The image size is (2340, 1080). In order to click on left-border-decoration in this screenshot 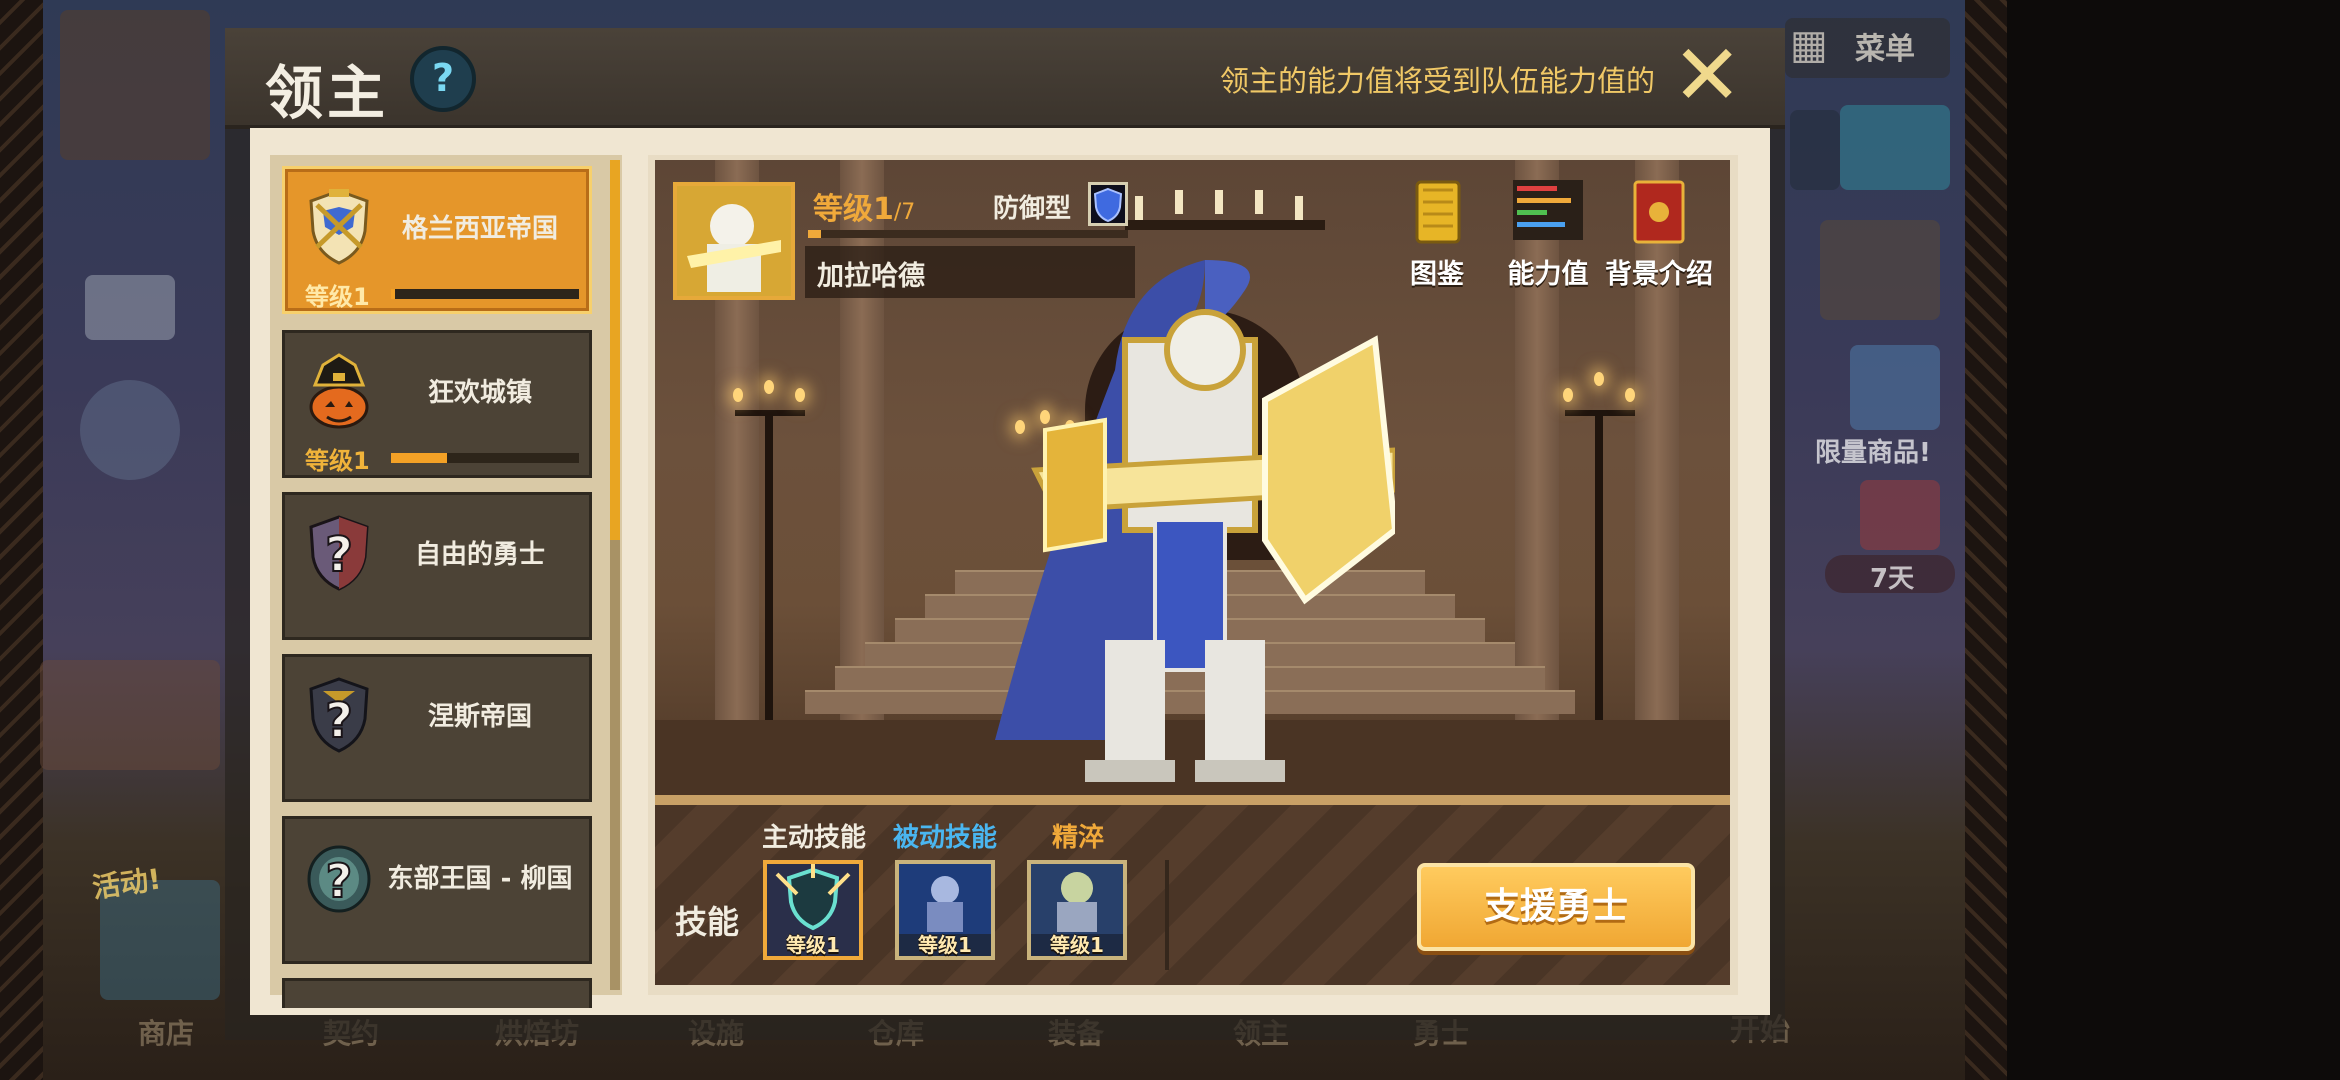, I will do `click(21, 540)`.